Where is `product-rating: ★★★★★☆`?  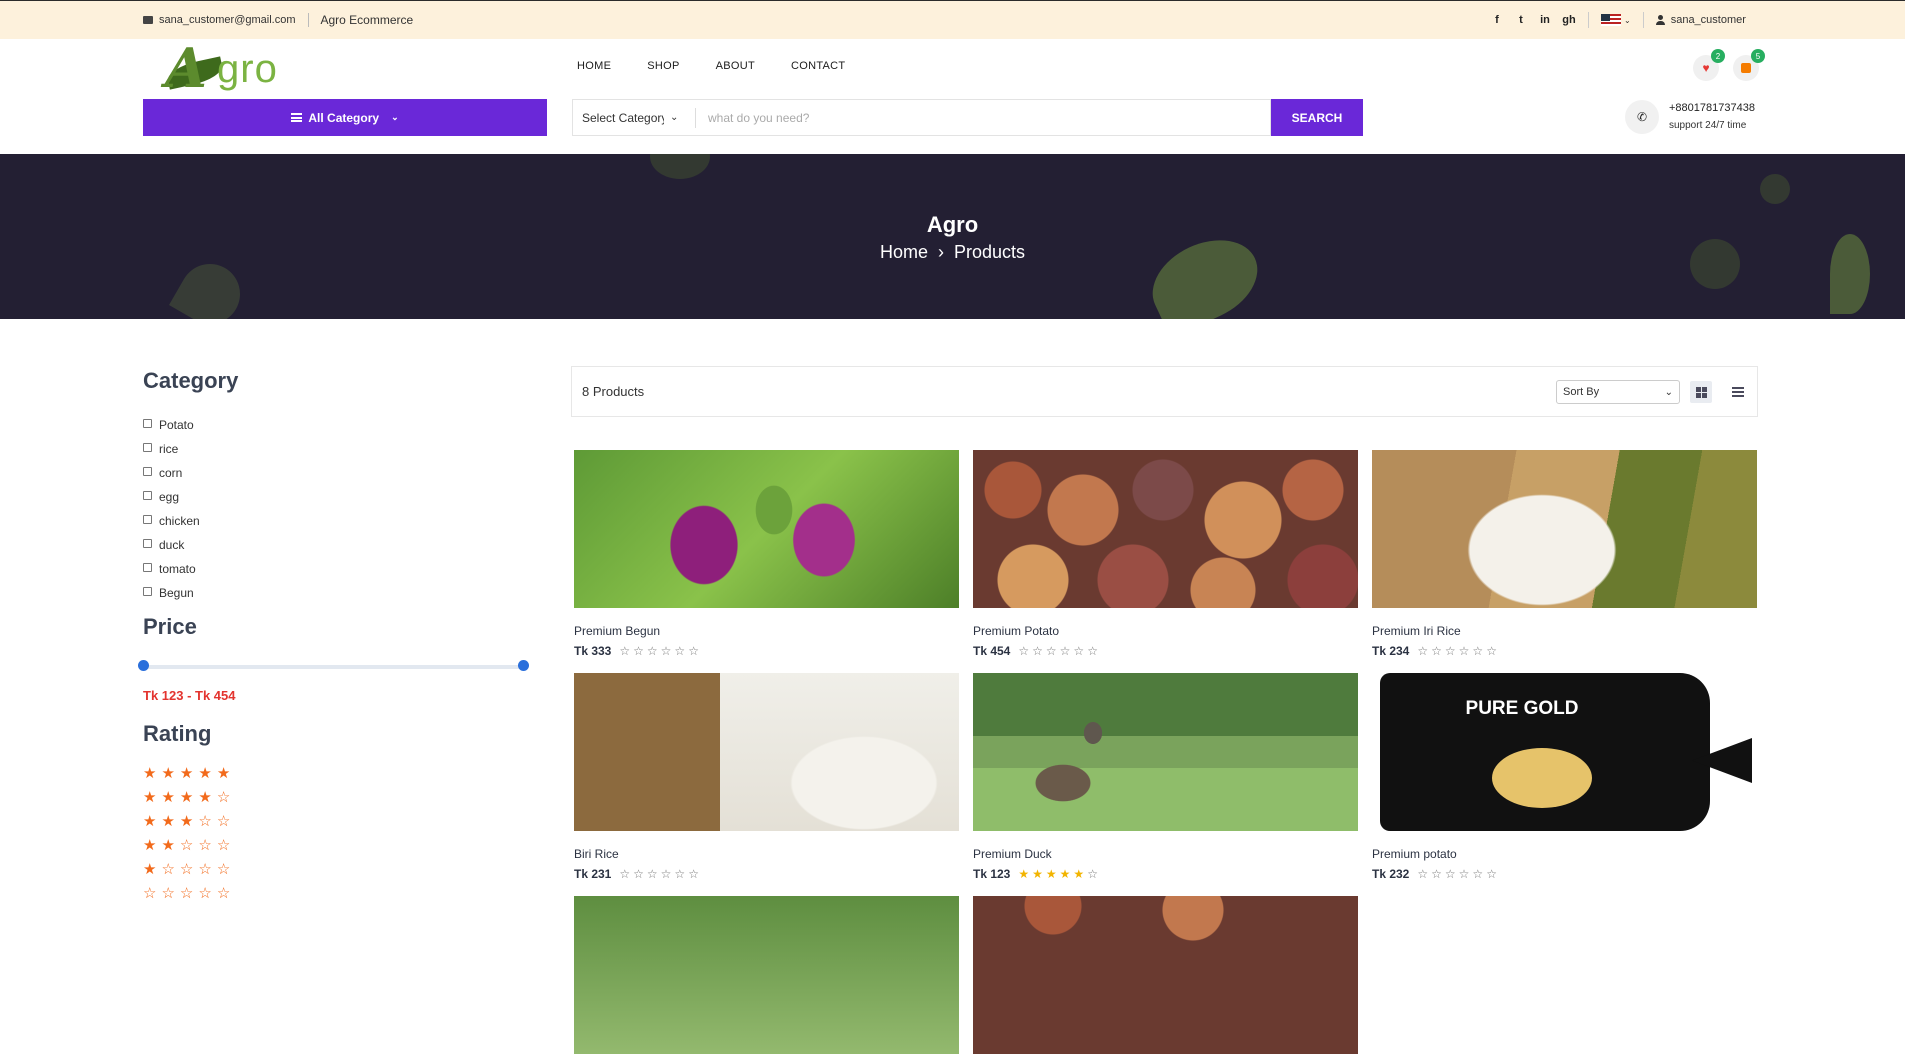 product-rating: ★★★★★☆ is located at coordinates (1059, 874).